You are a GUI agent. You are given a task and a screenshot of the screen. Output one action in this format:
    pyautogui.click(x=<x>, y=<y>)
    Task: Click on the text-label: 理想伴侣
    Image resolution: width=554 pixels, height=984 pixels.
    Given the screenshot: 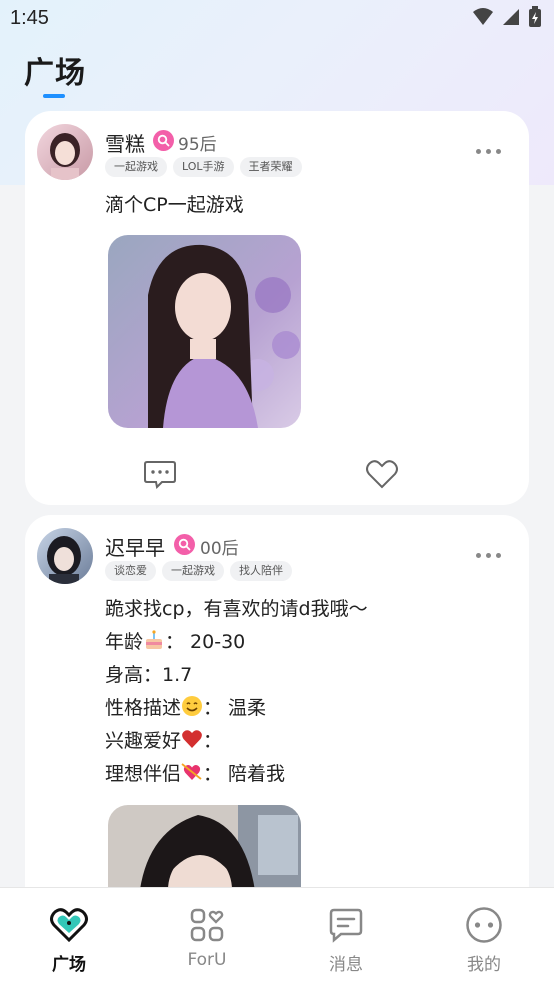 What is the action you would take?
    pyautogui.click(x=143, y=774)
    